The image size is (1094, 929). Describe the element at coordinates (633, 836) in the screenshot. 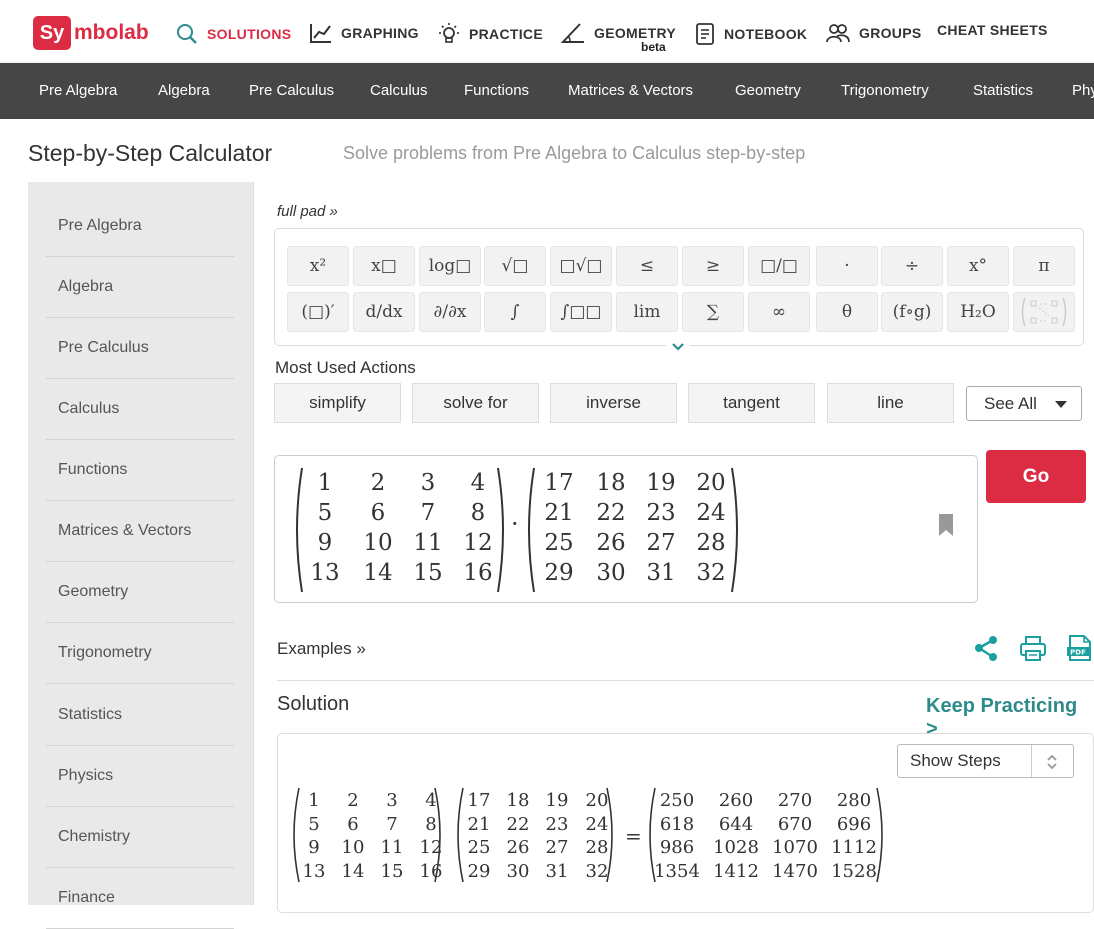

I see `equals-sign: =` at that location.